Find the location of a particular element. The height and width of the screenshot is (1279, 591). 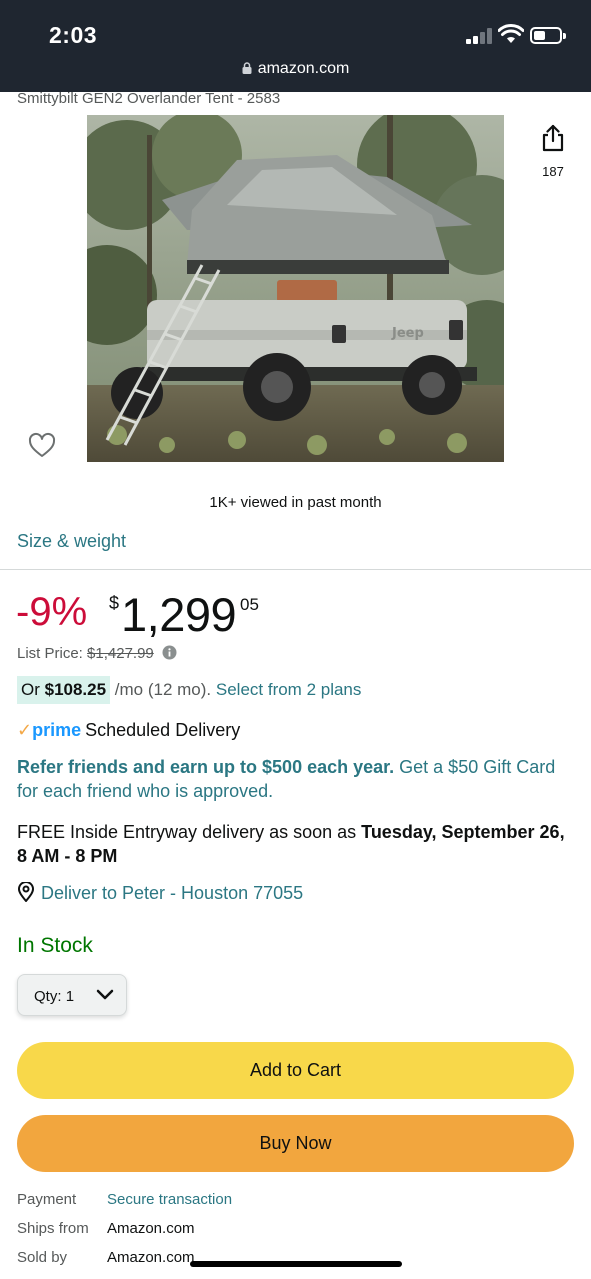

deliver-to-text: Deliver to Peter - Houston 77055 is located at coordinates (172, 893).